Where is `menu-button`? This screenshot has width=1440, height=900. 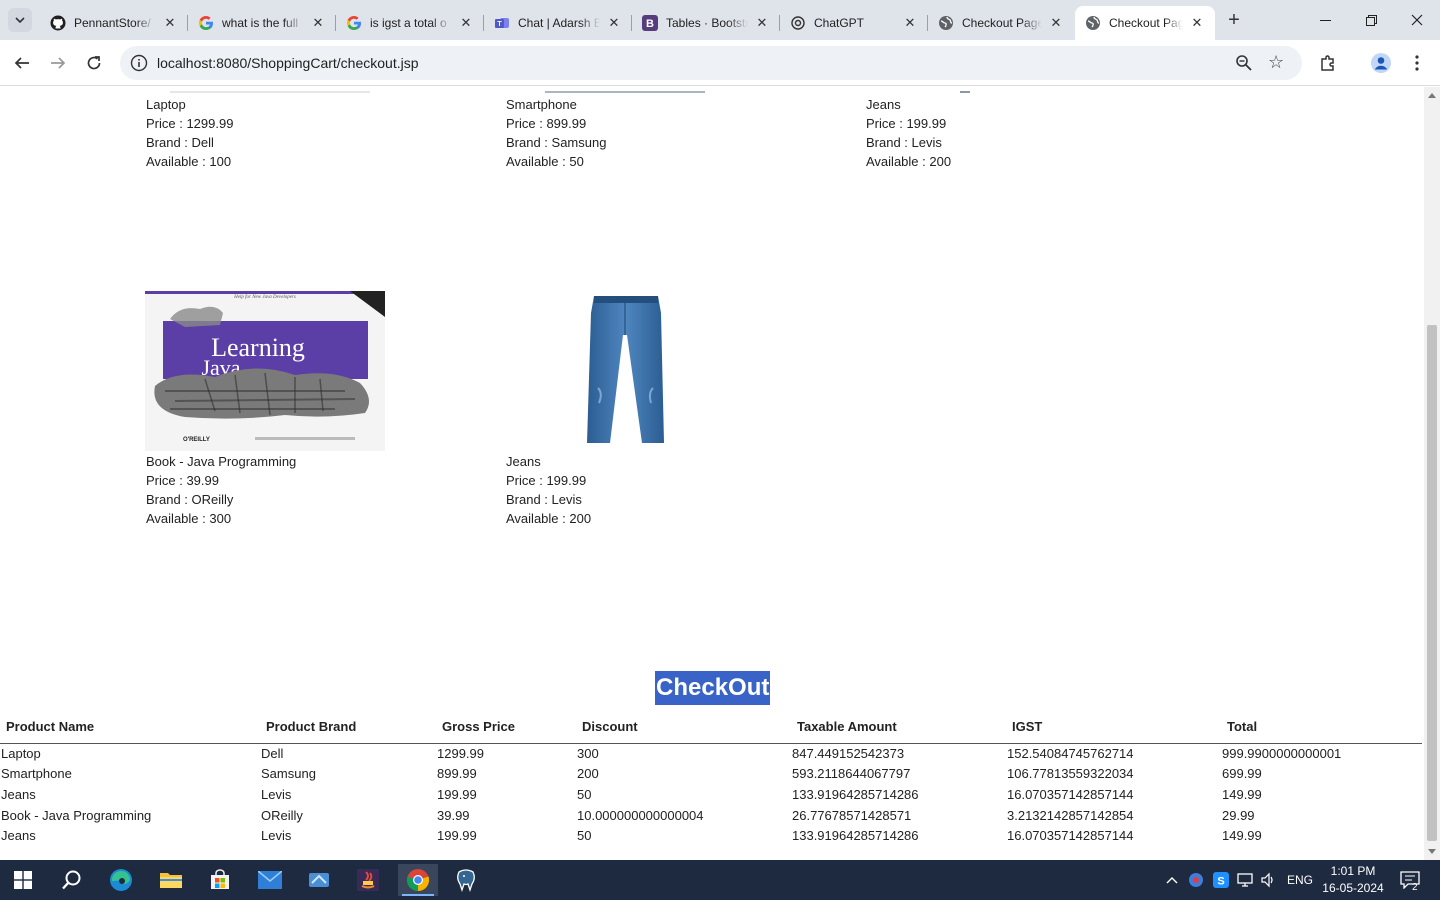
menu-button is located at coordinates (1417, 63).